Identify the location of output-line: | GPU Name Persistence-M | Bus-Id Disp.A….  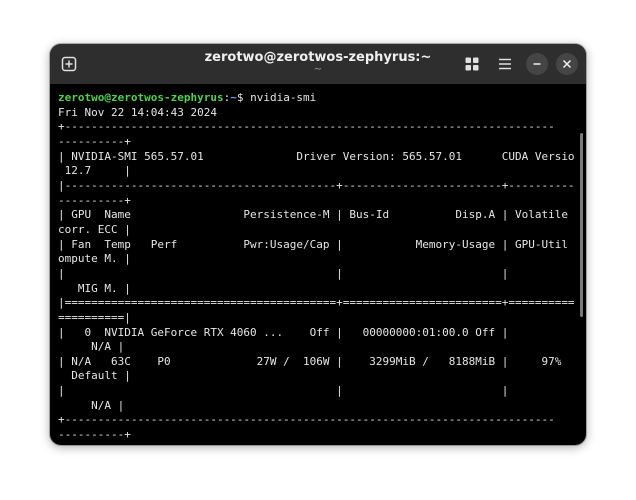
(316, 215).